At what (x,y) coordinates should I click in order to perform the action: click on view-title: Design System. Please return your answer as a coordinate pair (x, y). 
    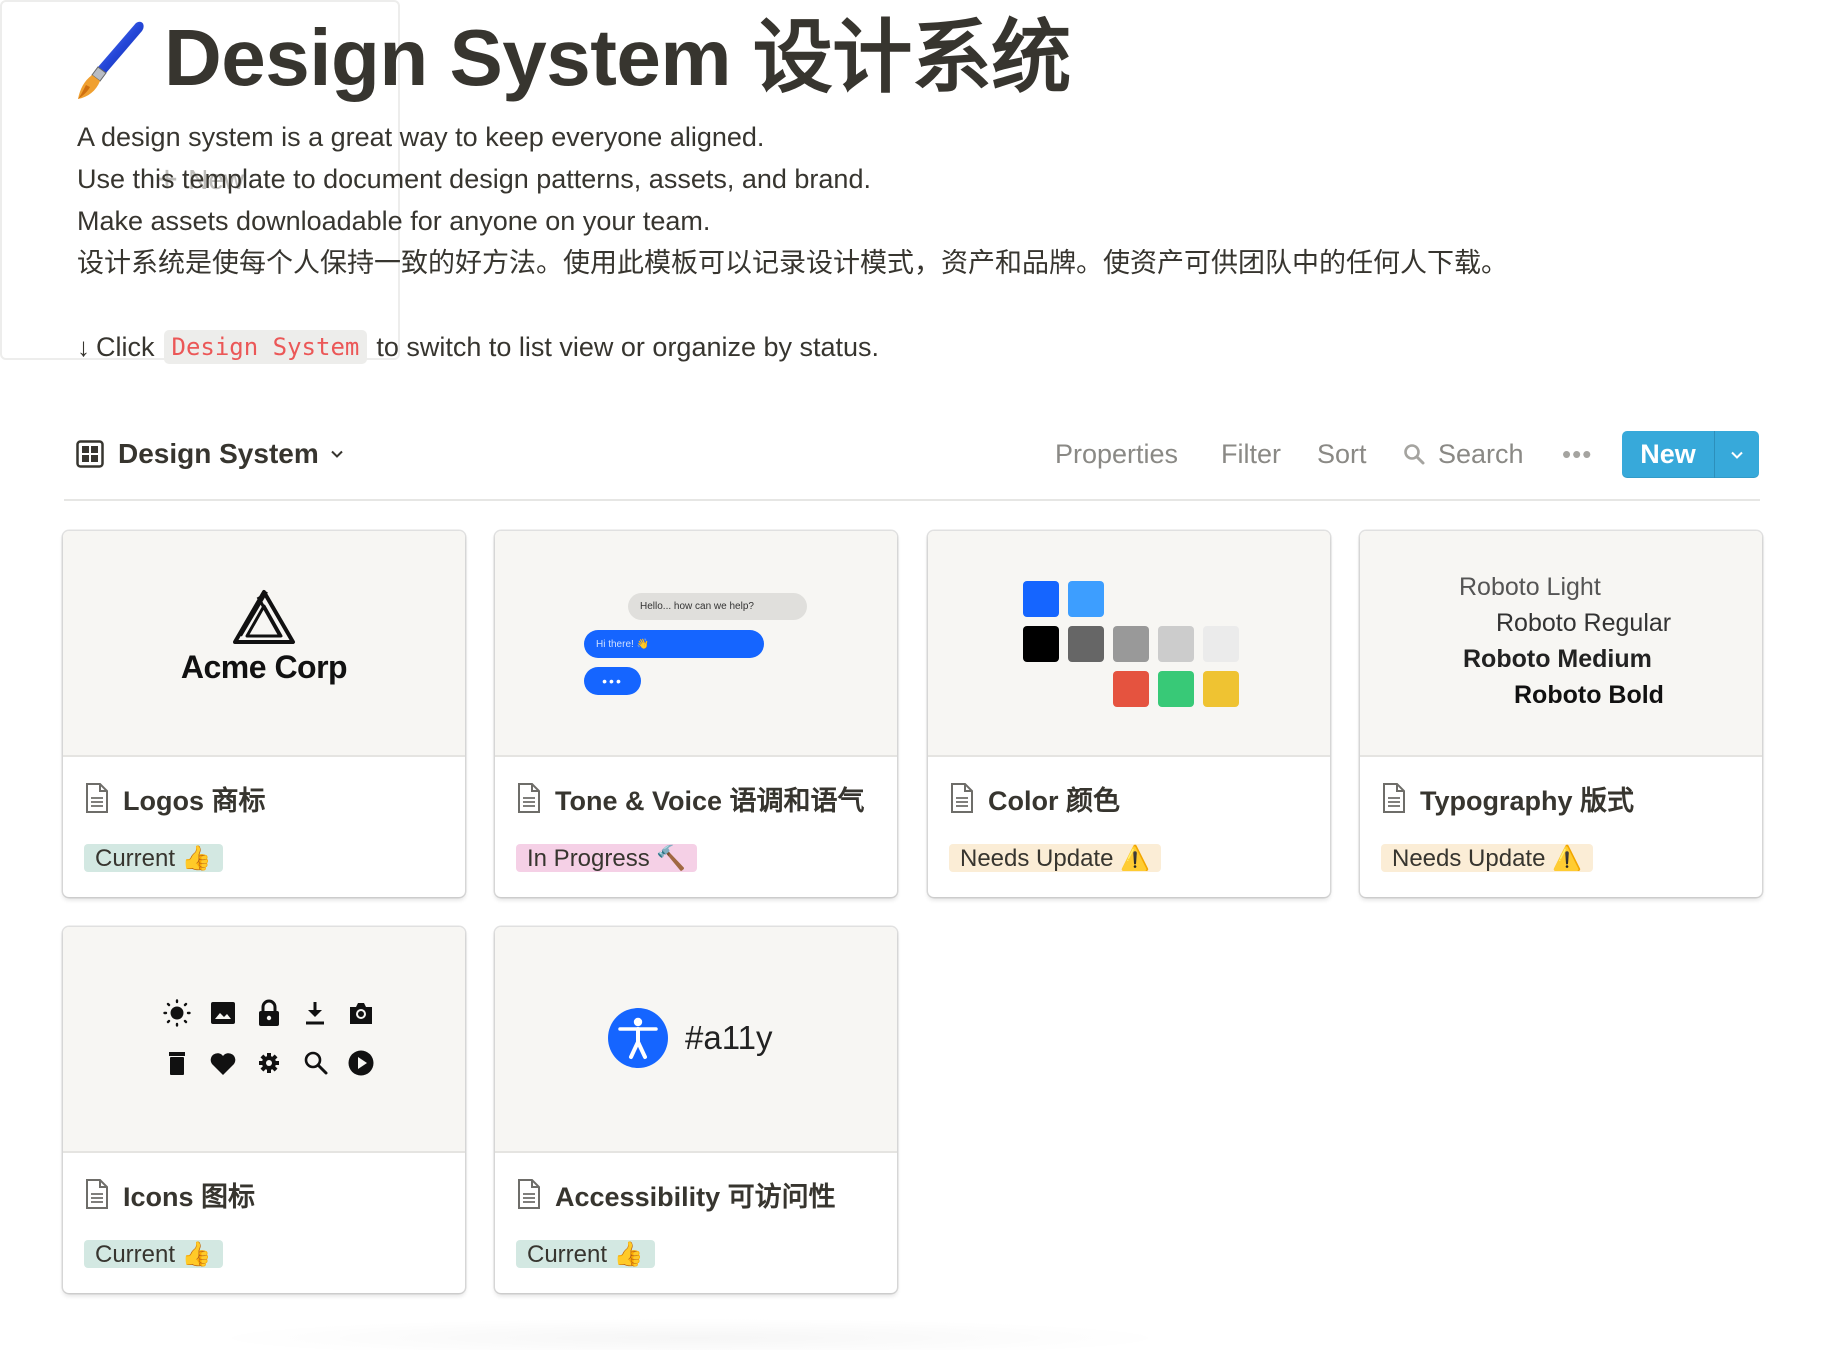
    Looking at the image, I should click on (218, 453).